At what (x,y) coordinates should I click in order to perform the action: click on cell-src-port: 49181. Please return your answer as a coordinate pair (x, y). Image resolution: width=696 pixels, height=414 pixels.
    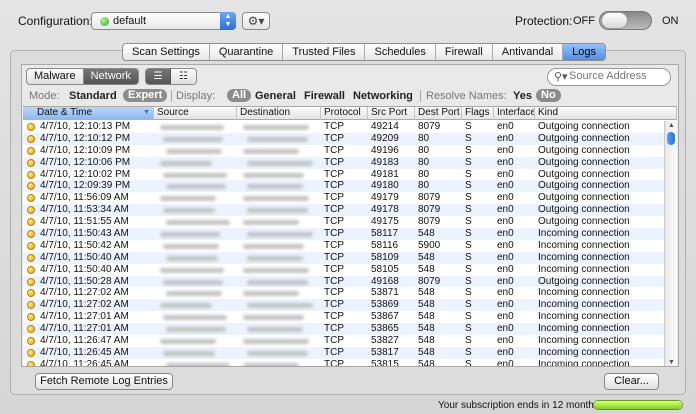
    Looking at the image, I should click on (385, 174).